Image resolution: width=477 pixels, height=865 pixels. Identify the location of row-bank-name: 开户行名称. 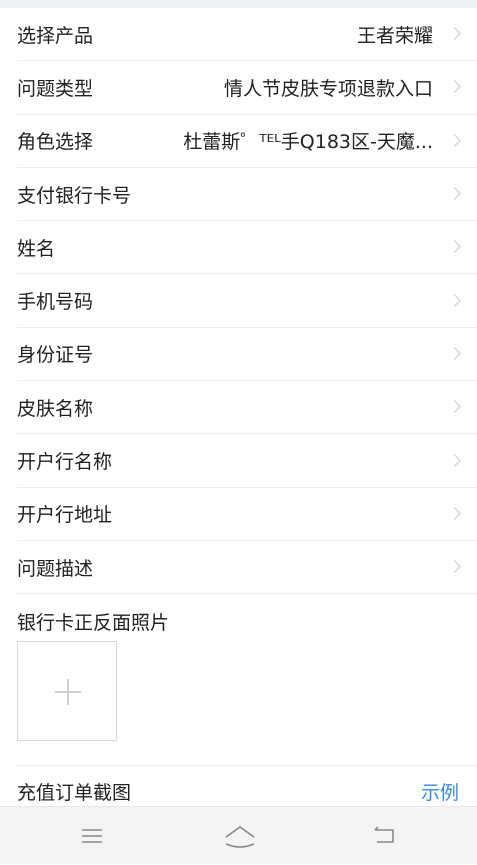
(247, 461).